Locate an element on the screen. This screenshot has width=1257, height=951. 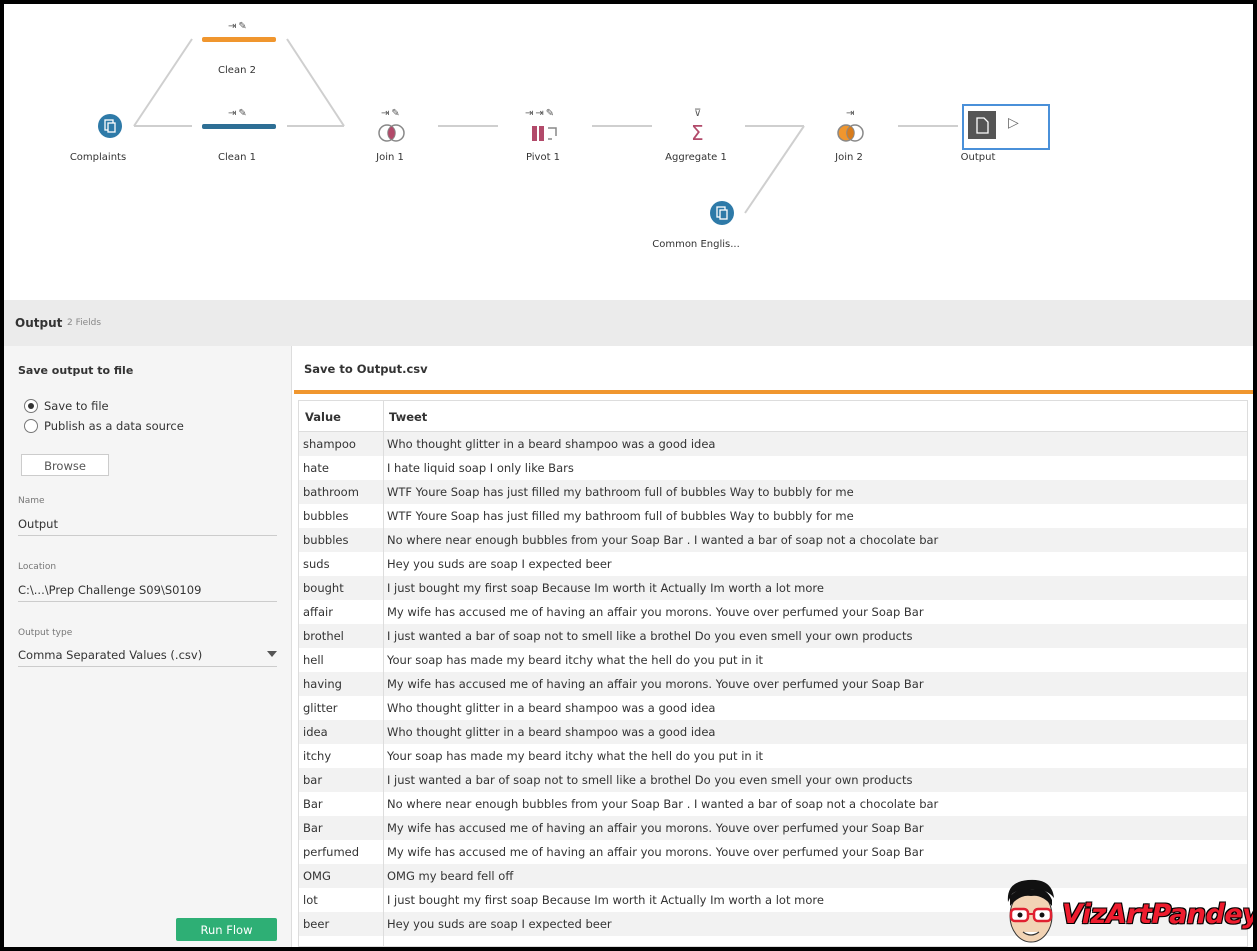
browse-button: Browse is located at coordinates (65, 465).